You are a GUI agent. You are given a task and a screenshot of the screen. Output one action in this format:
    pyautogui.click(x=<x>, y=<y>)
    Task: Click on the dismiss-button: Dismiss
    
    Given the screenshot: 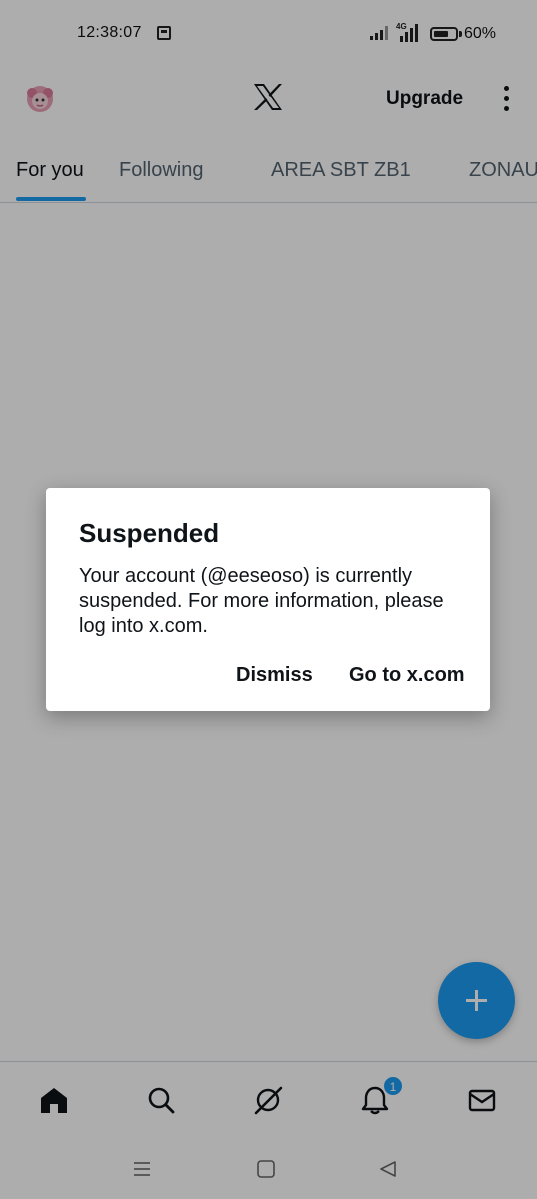 What is the action you would take?
    pyautogui.click(x=274, y=675)
    